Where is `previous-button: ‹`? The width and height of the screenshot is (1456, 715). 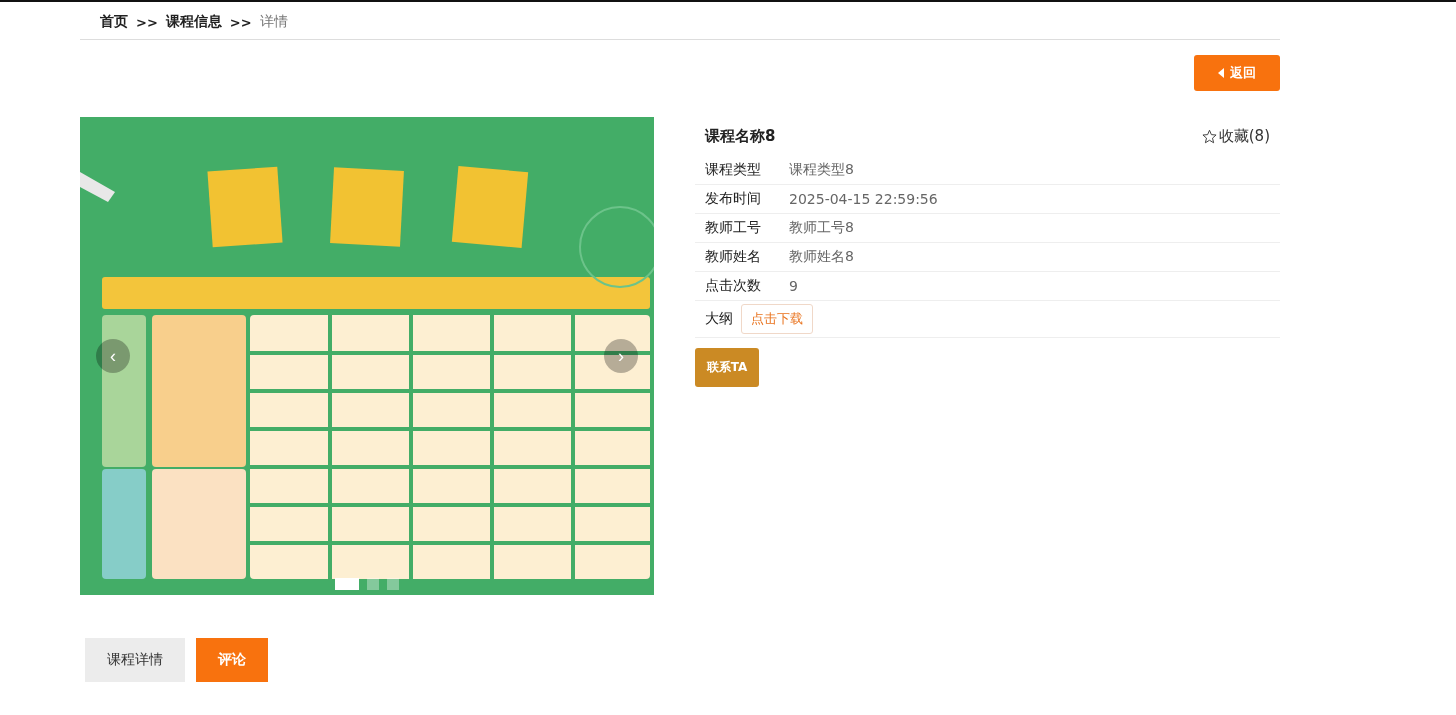
previous-button: ‹ is located at coordinates (113, 356).